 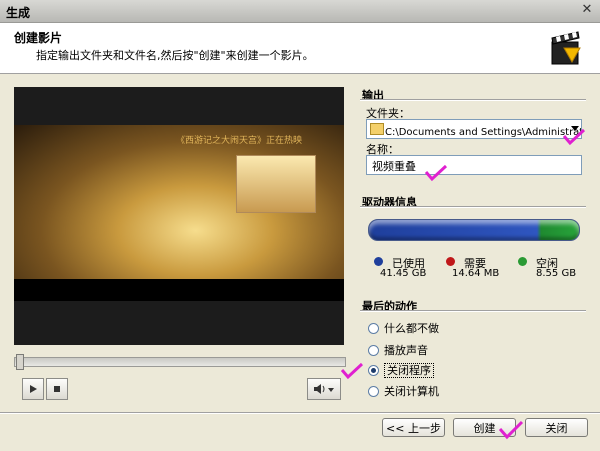 I want to click on stop-icon, so click(x=57, y=389).